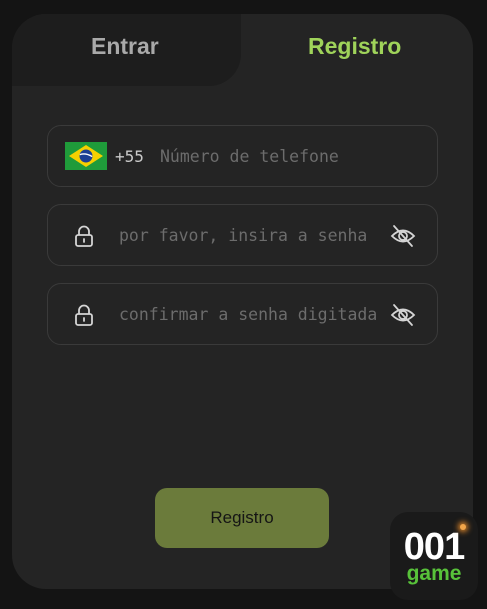 This screenshot has height=609, width=487. What do you see at coordinates (248, 235) in the screenshot?
I see `password-input` at bounding box center [248, 235].